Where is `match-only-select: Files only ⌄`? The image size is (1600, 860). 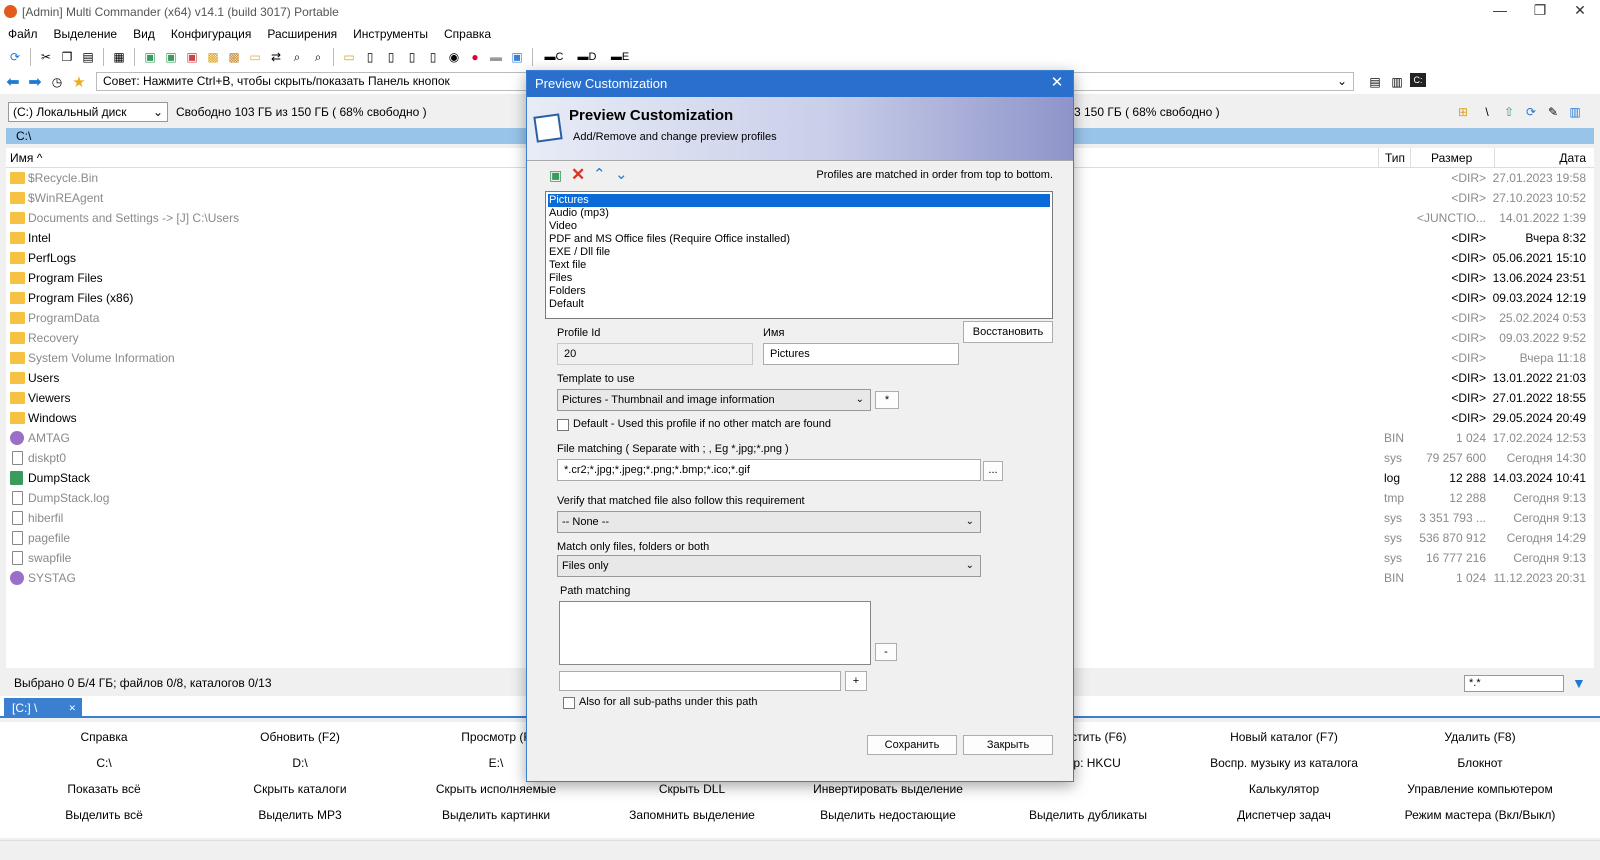 match-only-select: Files only ⌄ is located at coordinates (769, 566).